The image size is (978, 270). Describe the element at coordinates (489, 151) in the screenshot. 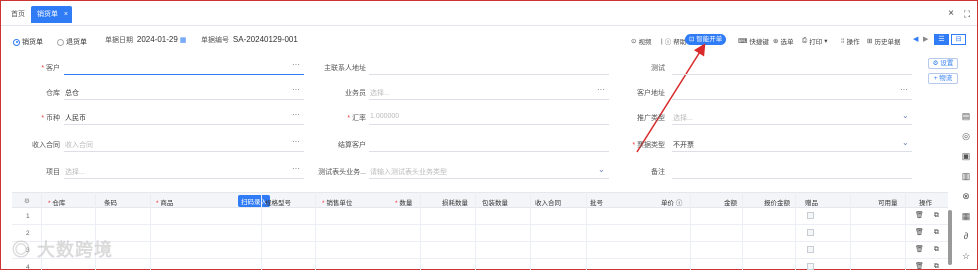

I see `settle-customer-input` at that location.